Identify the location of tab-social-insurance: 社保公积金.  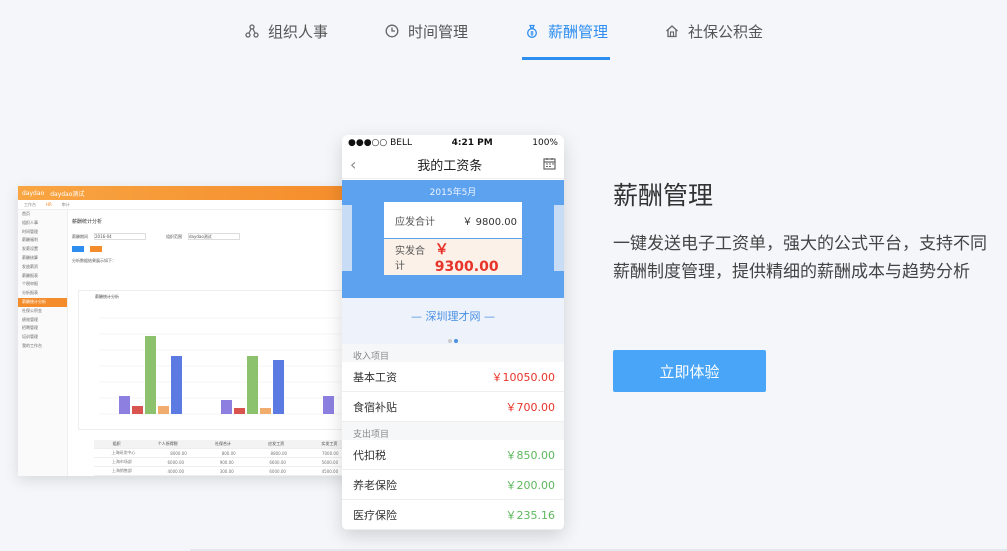
(713, 31).